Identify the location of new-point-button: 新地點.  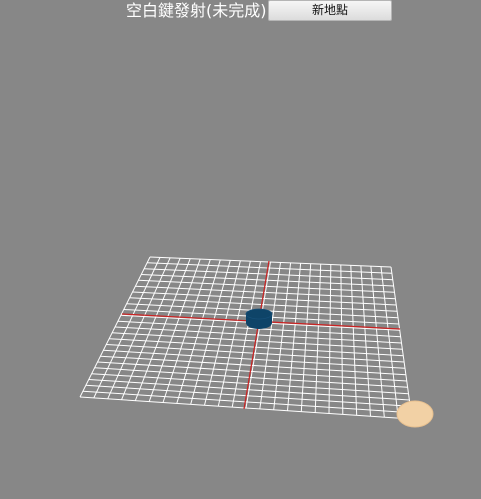
(330, 10).